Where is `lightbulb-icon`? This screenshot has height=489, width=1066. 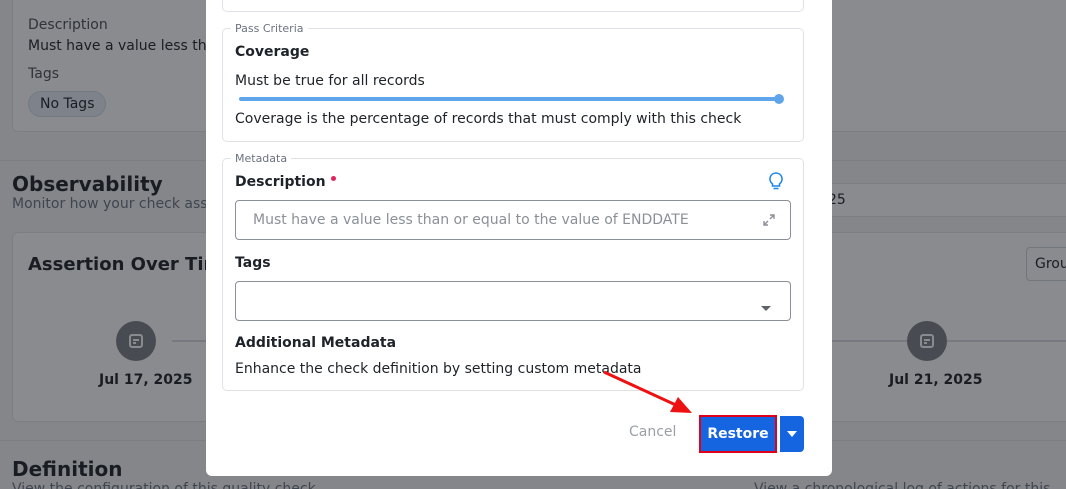
lightbulb-icon is located at coordinates (776, 183).